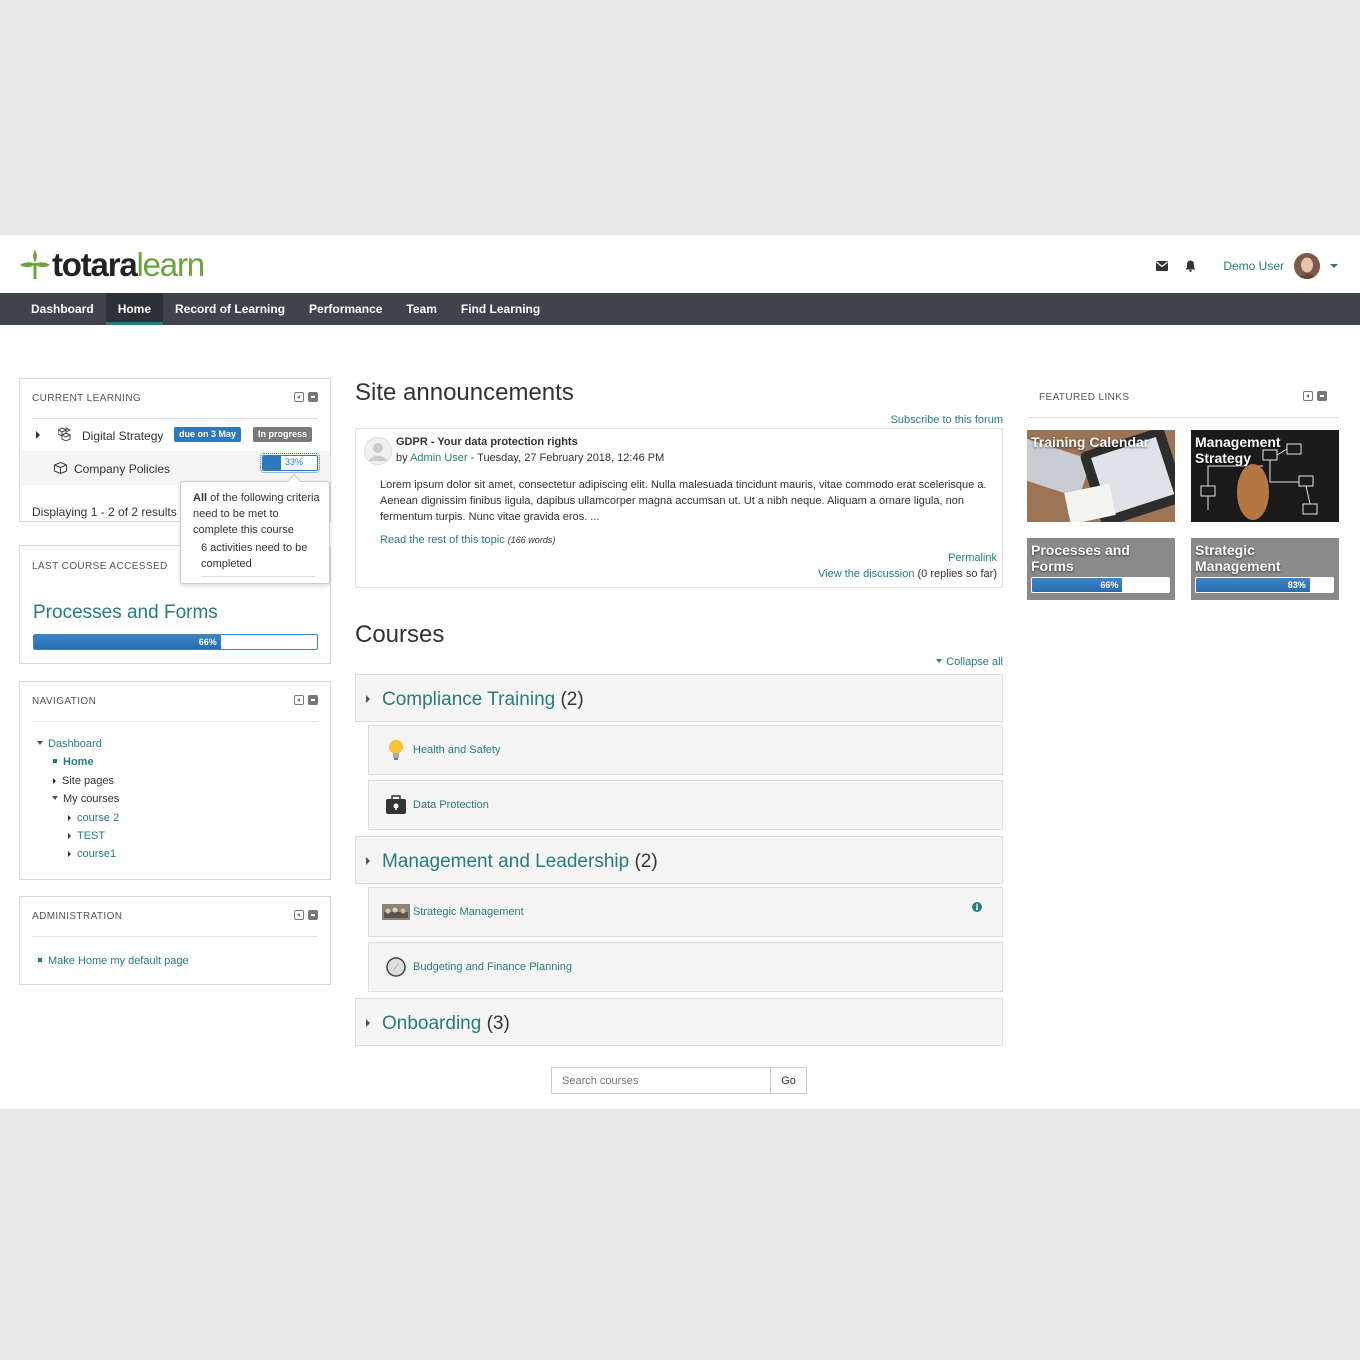  What do you see at coordinates (345, 309) in the screenshot?
I see `nav-performance: Performance` at bounding box center [345, 309].